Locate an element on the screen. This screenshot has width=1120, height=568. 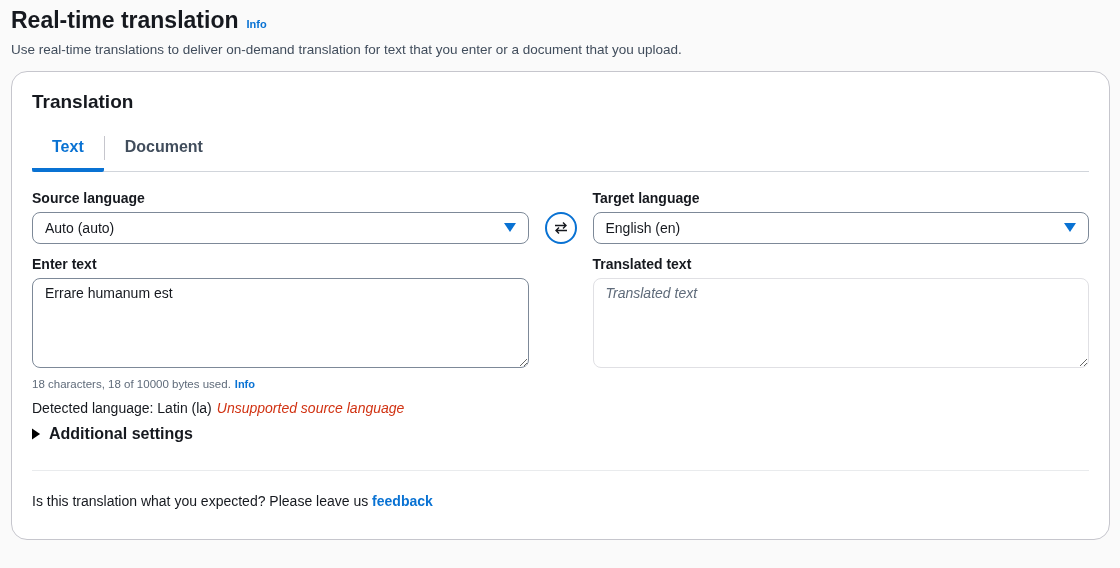
field-label: Translated text is located at coordinates (642, 264).